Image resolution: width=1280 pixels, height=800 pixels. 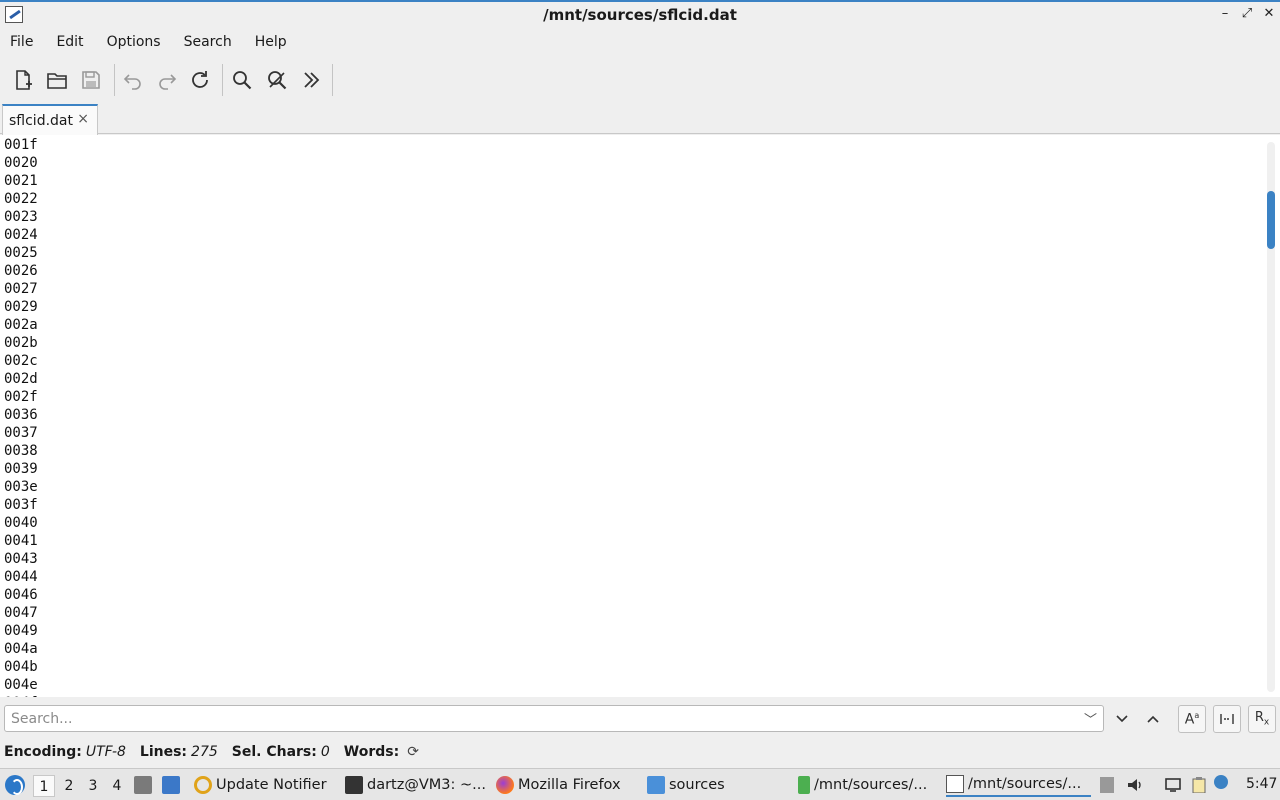 I want to click on text-line: 002d, so click(x=631, y=379).